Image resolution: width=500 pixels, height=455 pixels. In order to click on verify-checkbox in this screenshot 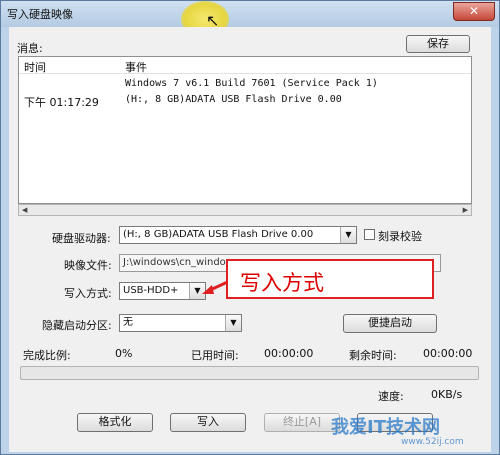, I will do `click(369, 234)`.